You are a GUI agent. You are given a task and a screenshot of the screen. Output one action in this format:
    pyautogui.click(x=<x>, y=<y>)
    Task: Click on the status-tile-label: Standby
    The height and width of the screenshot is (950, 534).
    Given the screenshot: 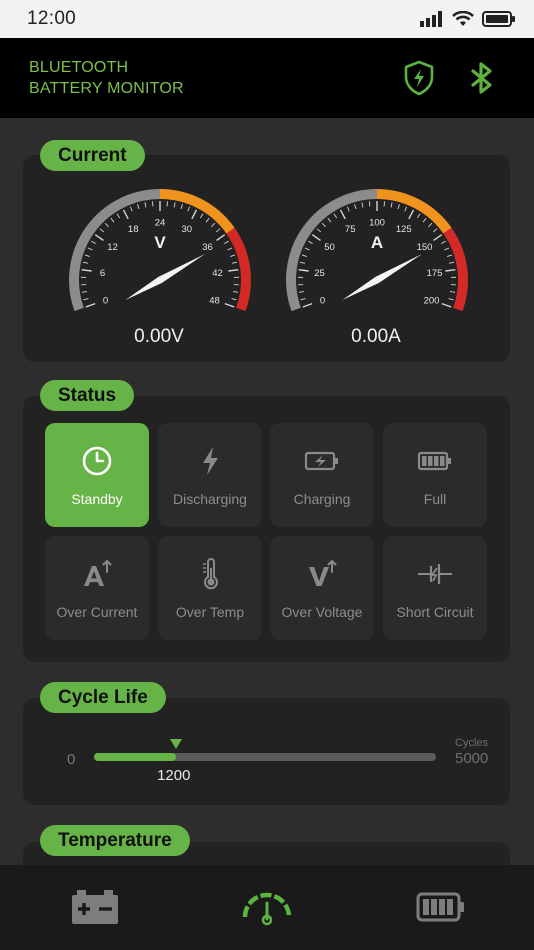 What is the action you would take?
    pyautogui.click(x=97, y=499)
    